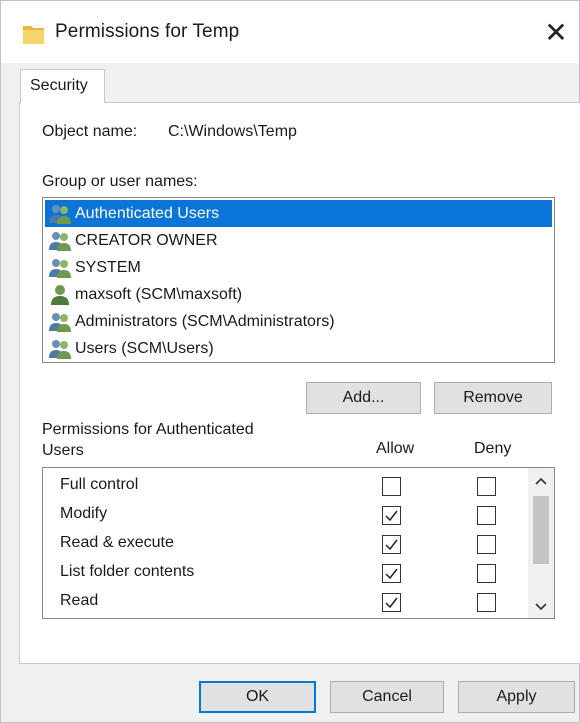 This screenshot has width=580, height=723. What do you see at coordinates (285, 486) in the screenshot?
I see `permission-row: Full control` at bounding box center [285, 486].